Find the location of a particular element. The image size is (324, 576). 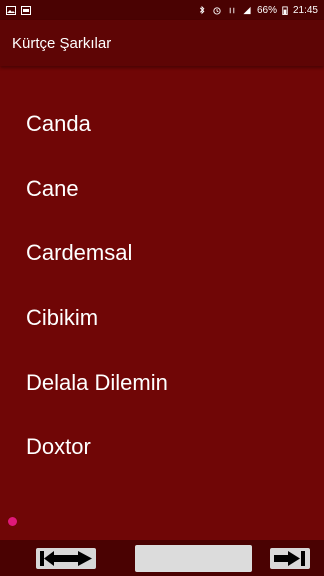

data-activity-icon is located at coordinates (232, 10).